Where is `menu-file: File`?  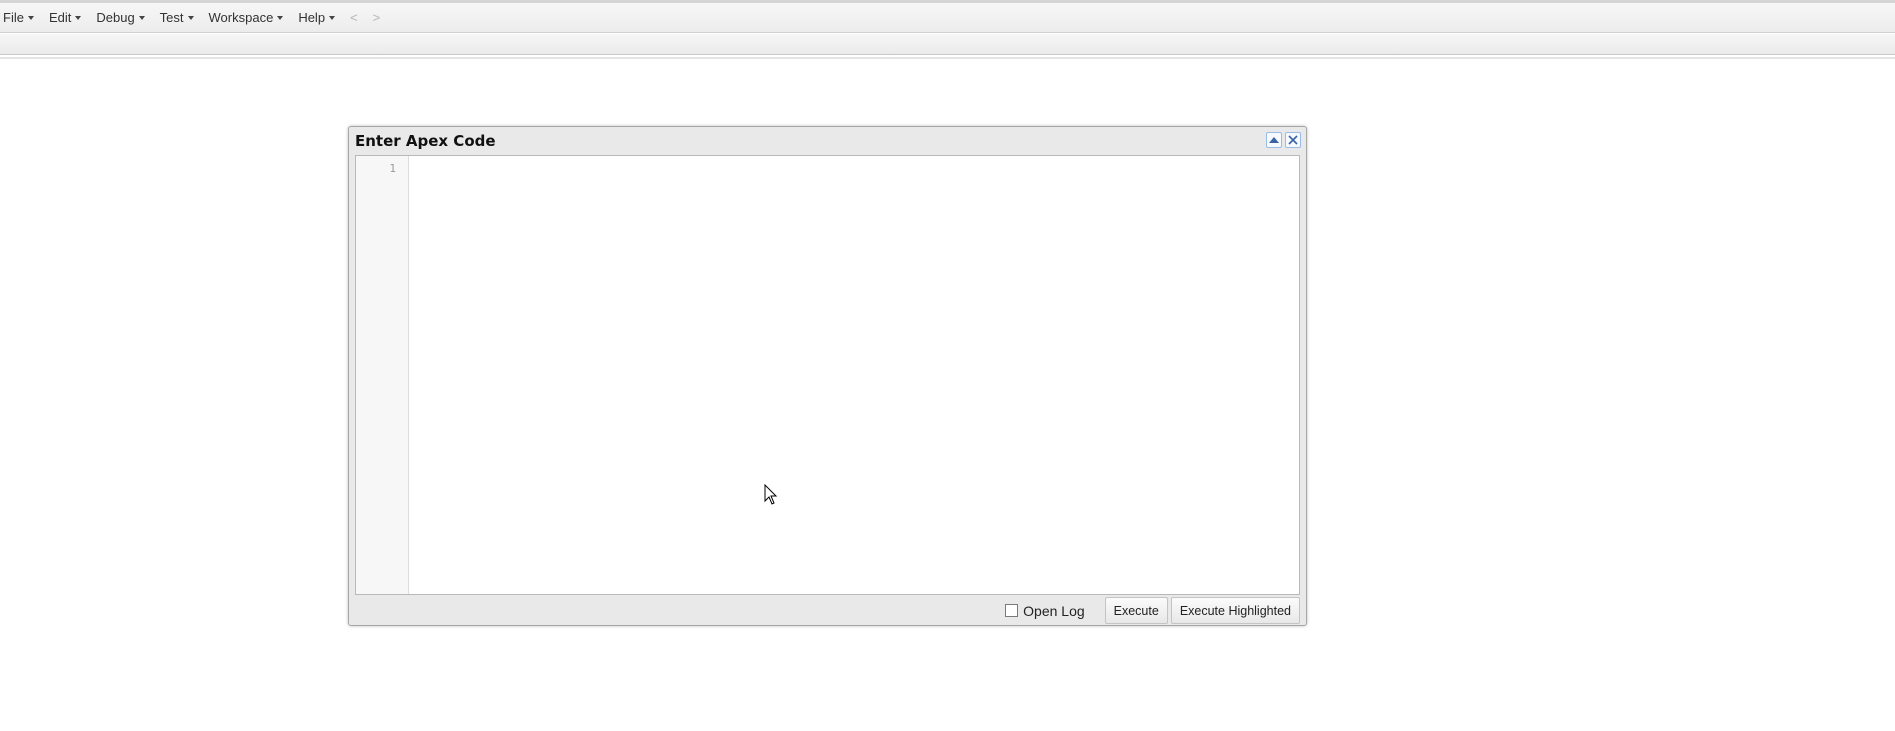 menu-file: File is located at coordinates (18, 17).